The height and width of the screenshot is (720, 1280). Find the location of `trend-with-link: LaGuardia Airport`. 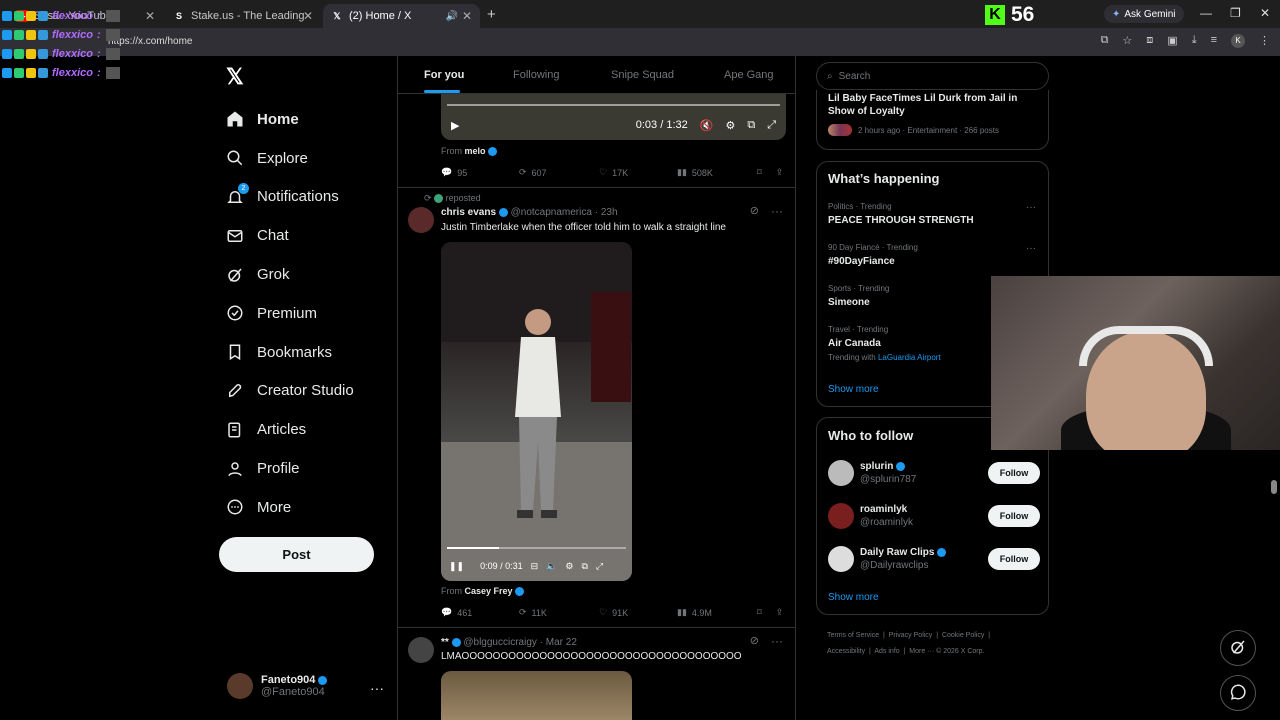

trend-with-link: LaGuardia Airport is located at coordinates (909, 357).